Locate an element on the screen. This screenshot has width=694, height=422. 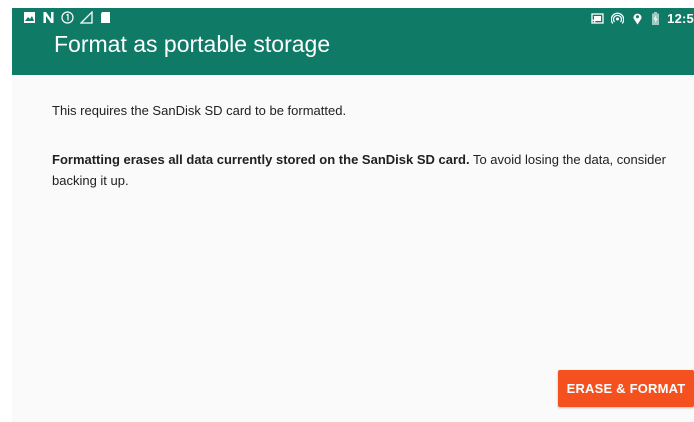
status-bar-notifications is located at coordinates (67, 17).